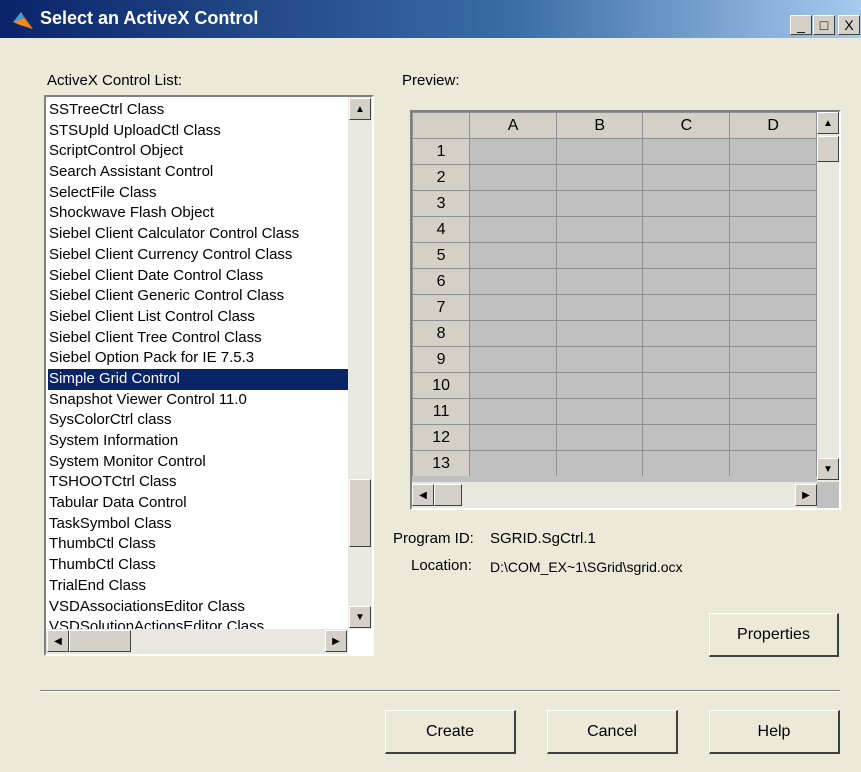 This screenshot has width=861, height=772. I want to click on list-scroll-left-button: ◀, so click(58, 641).